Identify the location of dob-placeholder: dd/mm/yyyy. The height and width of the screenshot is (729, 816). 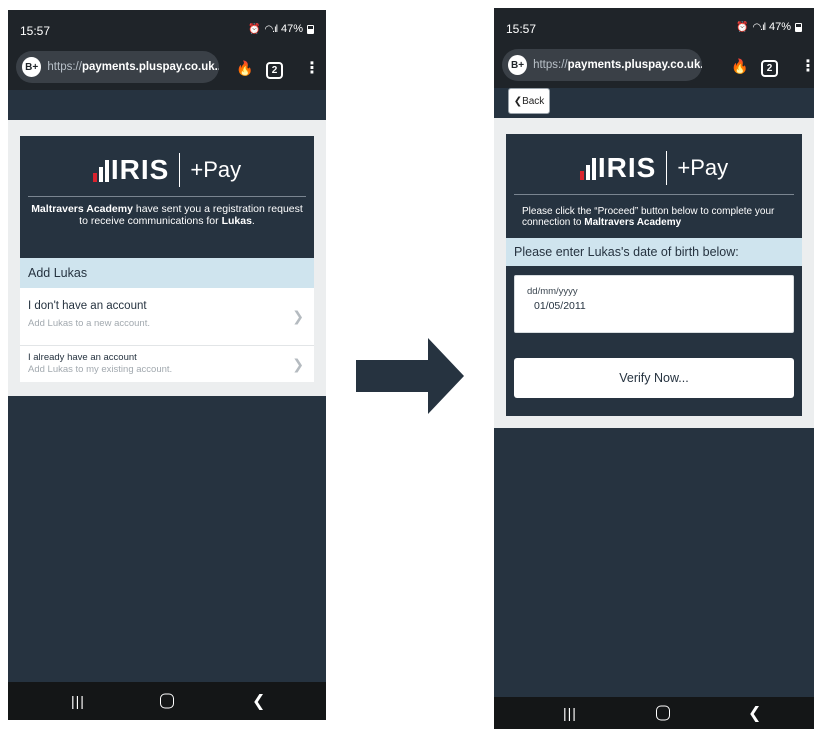
(552, 291).